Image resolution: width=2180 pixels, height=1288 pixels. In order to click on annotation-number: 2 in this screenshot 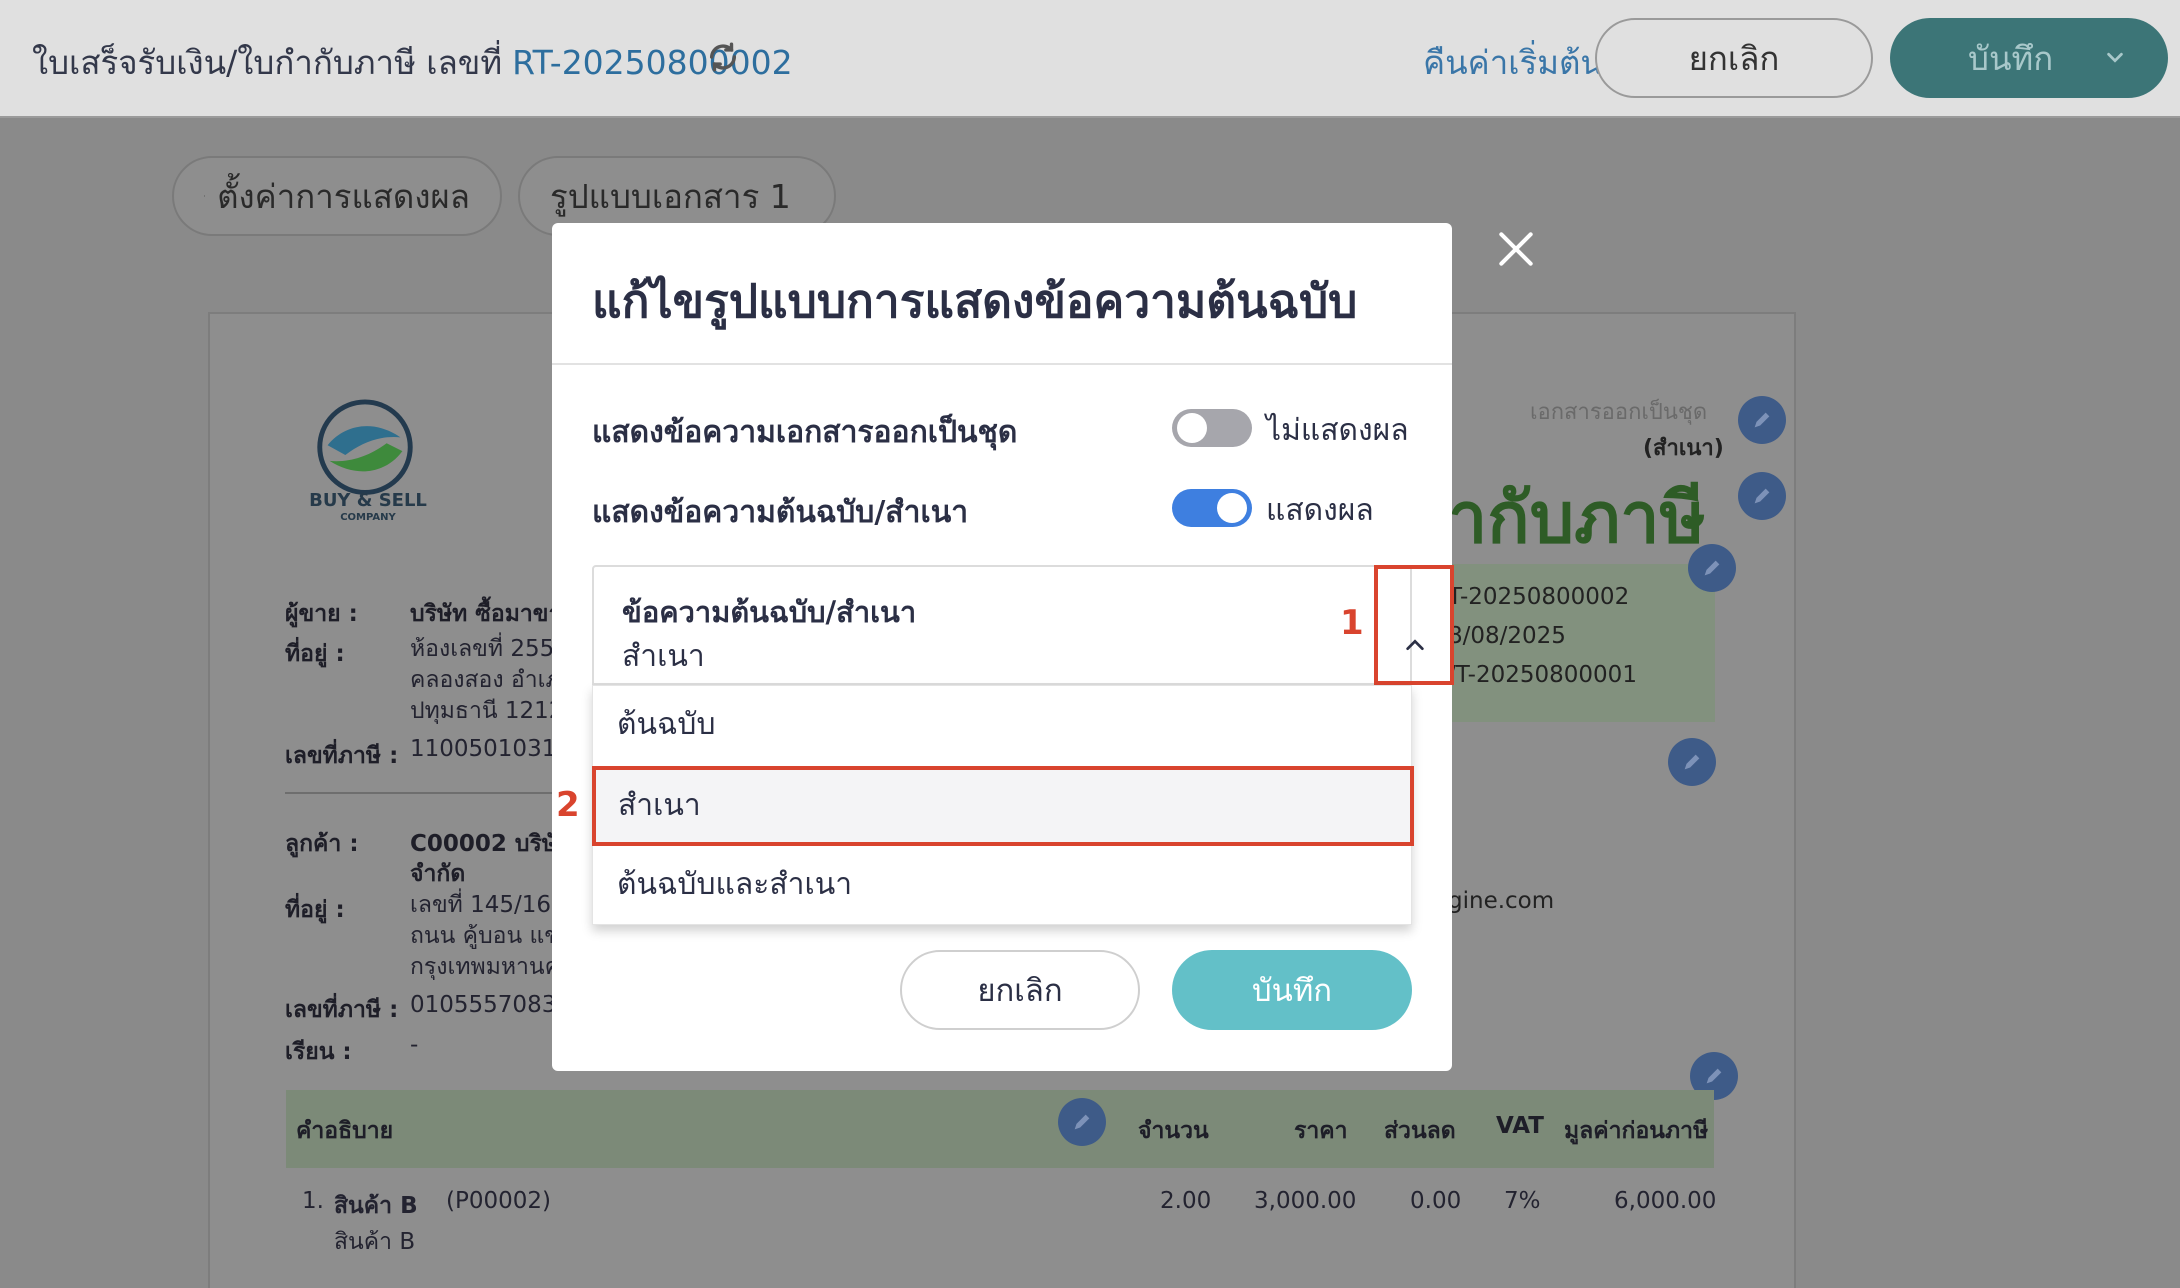, I will do `click(568, 805)`.